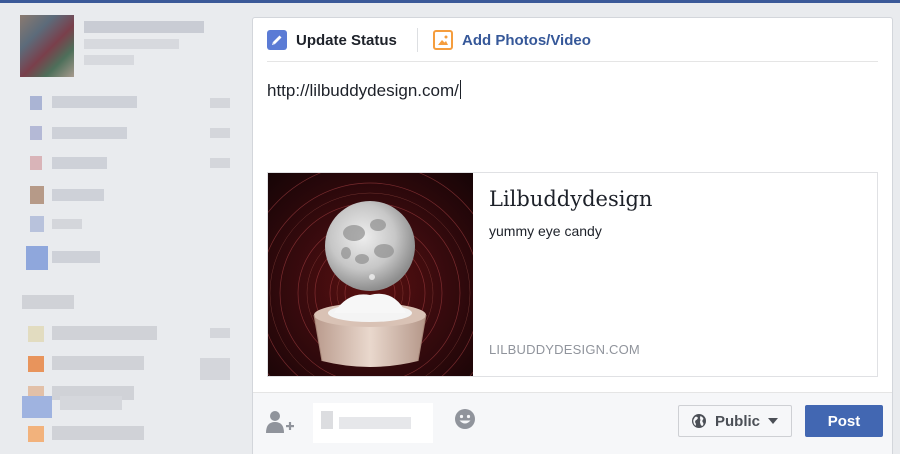 Image resolution: width=900 pixels, height=454 pixels. I want to click on privacy-label: Public, so click(738, 421).